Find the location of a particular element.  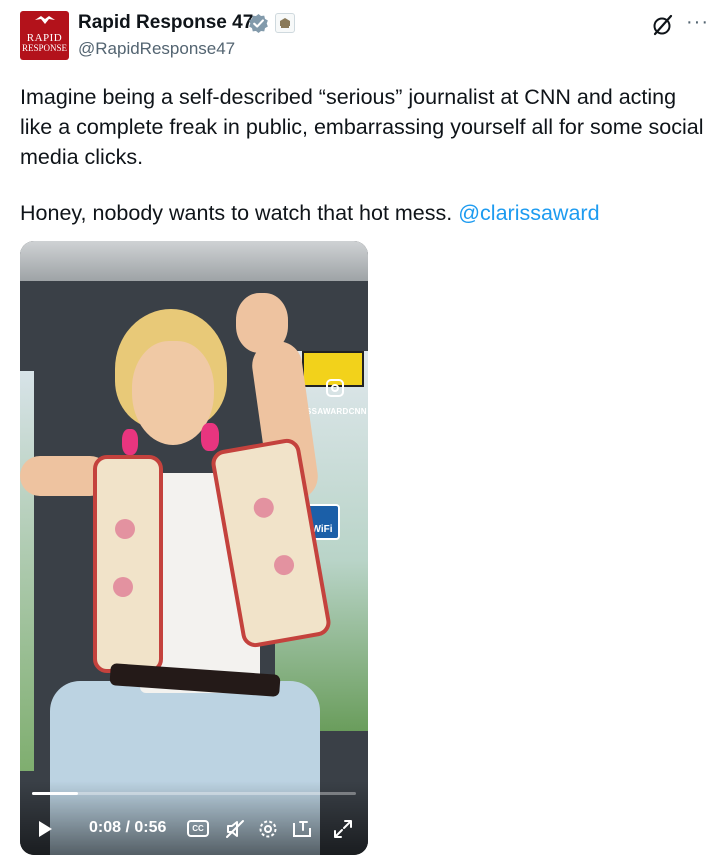

affiliation-badge-icon is located at coordinates (285, 23).